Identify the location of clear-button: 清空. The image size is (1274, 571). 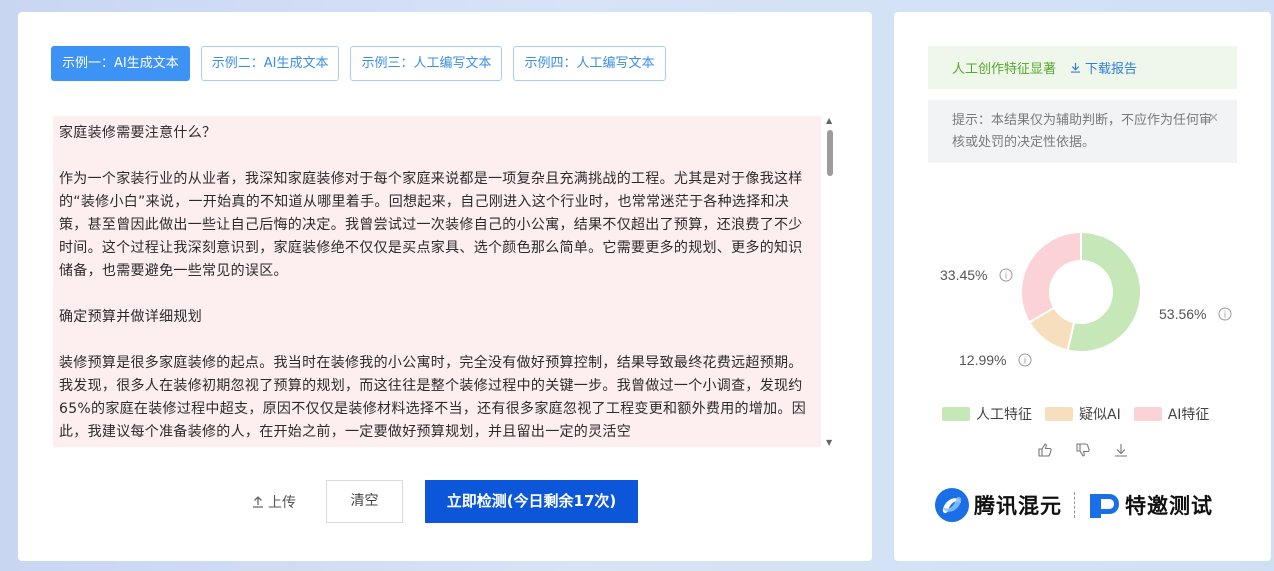
(364, 501).